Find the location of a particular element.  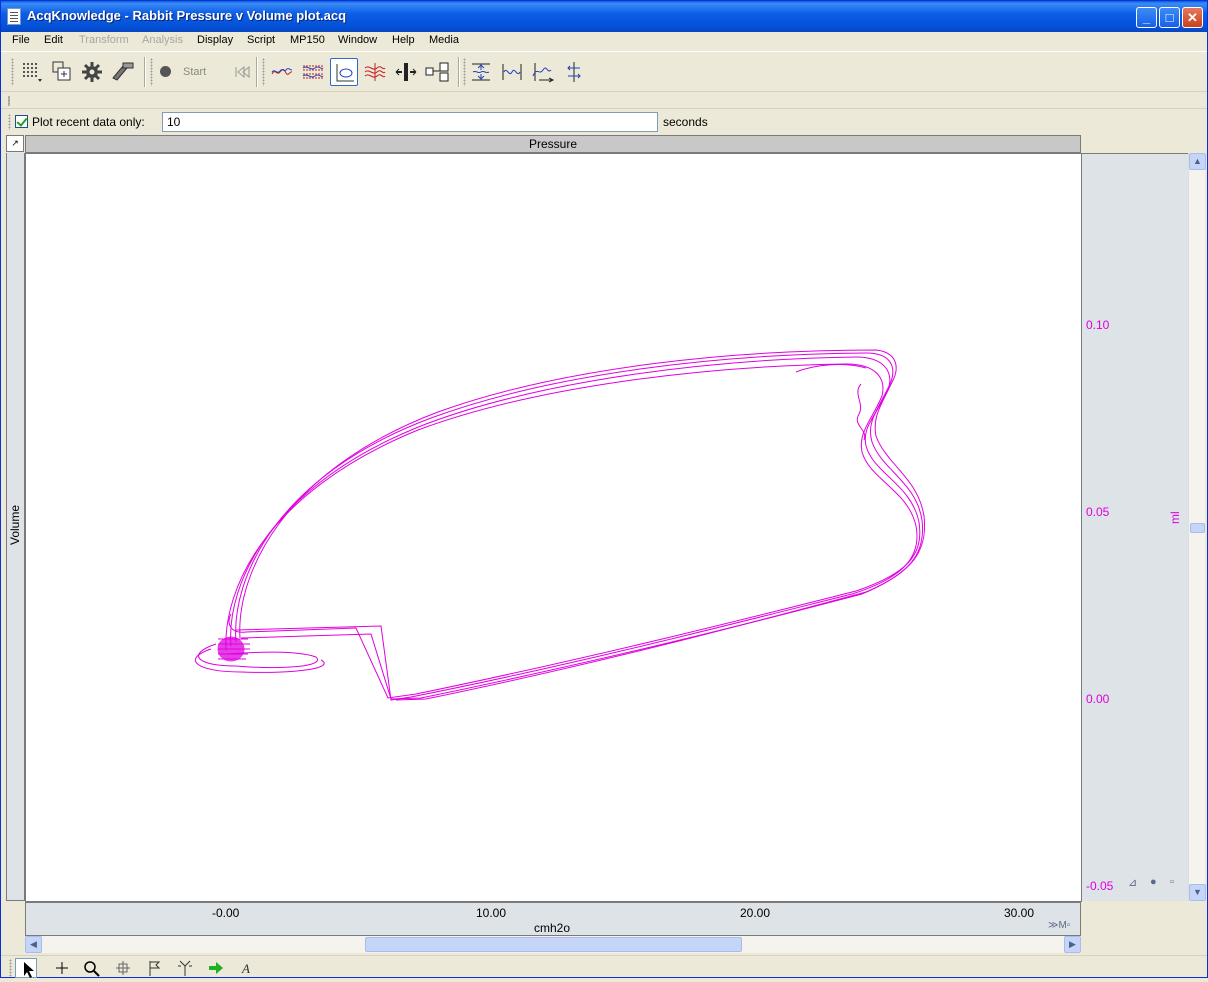

annotation-text-icon: A is located at coordinates (247, 968).